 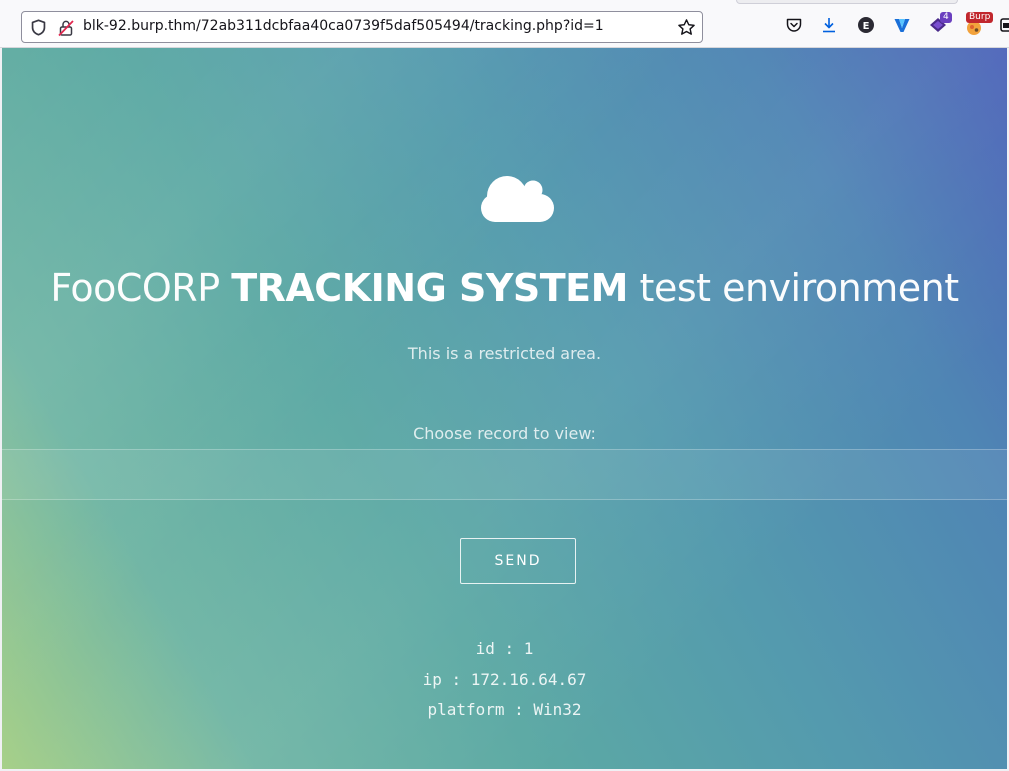 What do you see at coordinates (504, 474) in the screenshot?
I see `record-input` at bounding box center [504, 474].